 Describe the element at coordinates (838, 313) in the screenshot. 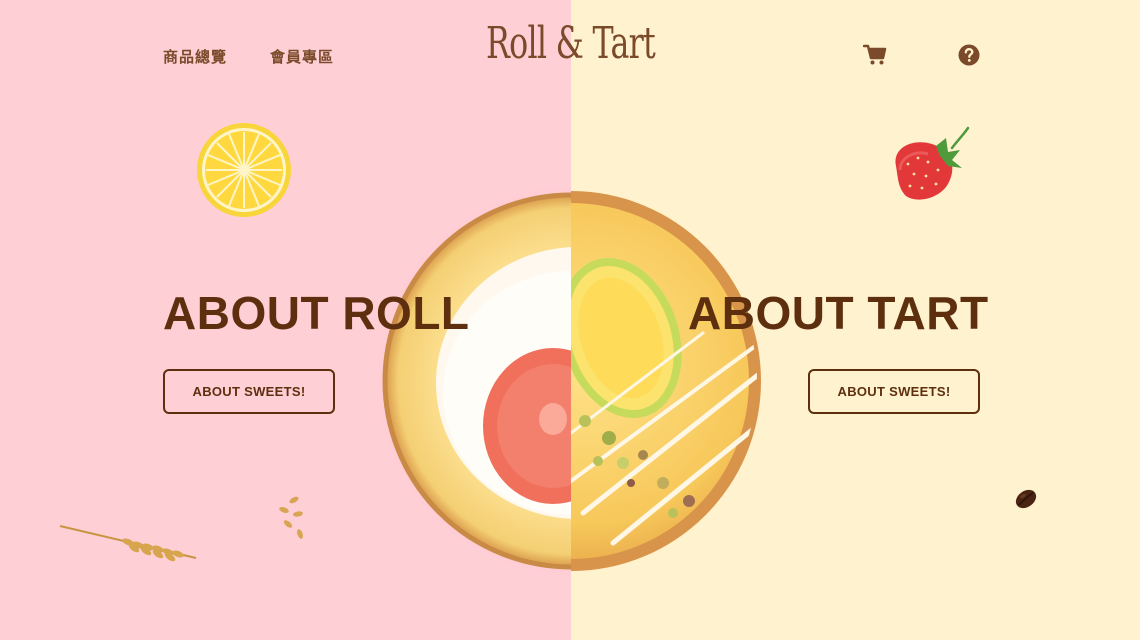

I see `tart-title: ABOUT TART` at that location.